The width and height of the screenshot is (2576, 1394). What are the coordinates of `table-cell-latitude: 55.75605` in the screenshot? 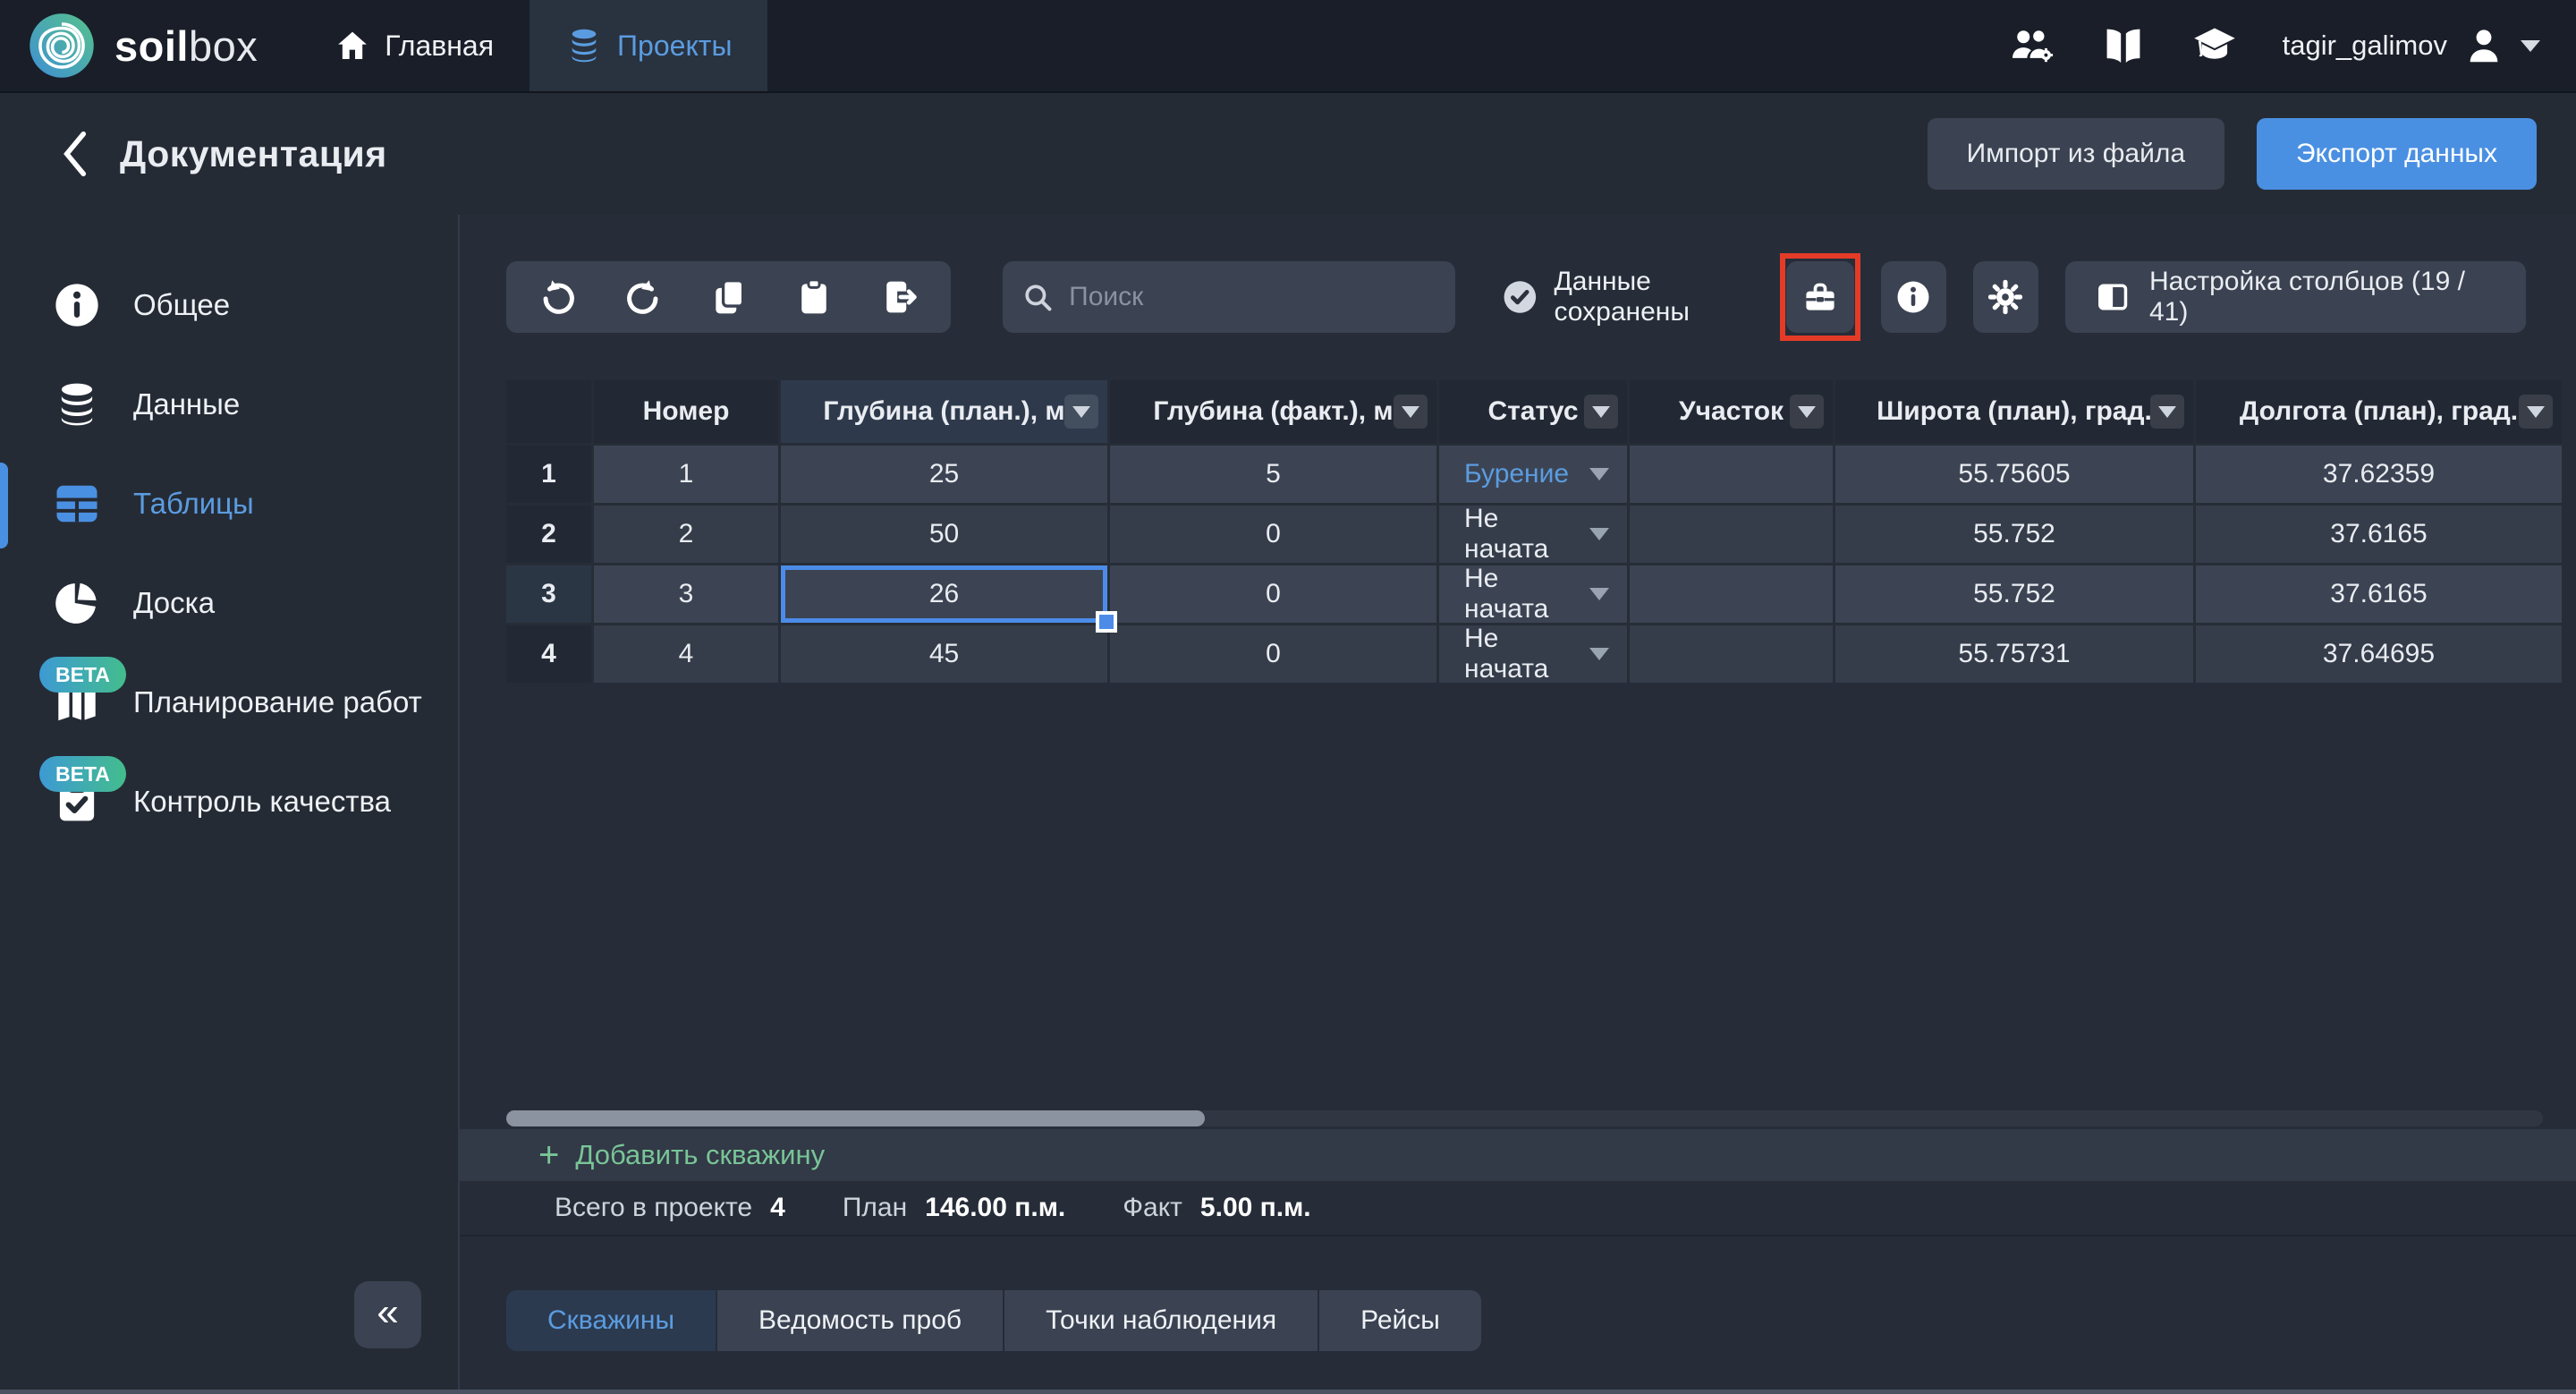 It's located at (2014, 475).